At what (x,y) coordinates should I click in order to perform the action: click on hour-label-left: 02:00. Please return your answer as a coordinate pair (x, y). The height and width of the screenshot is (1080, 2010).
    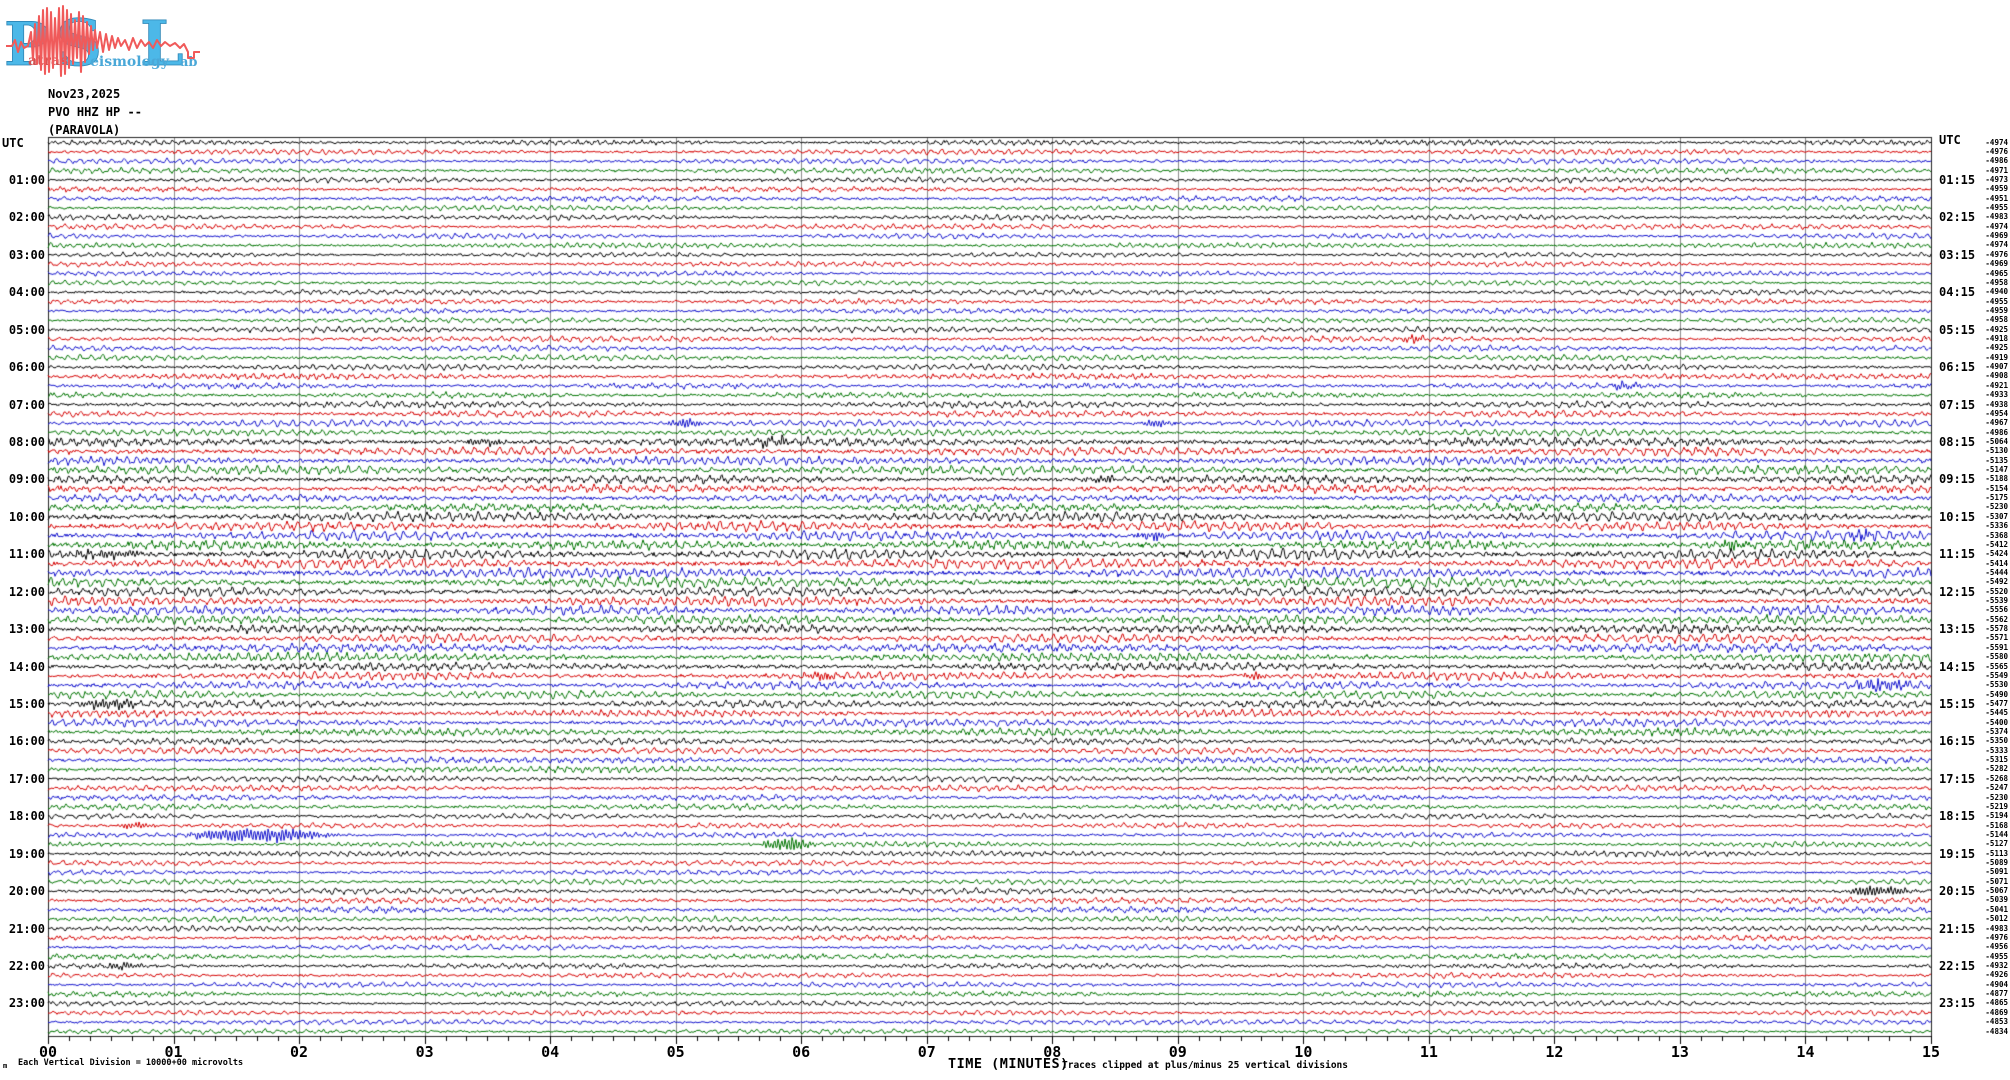
    Looking at the image, I should click on (26, 217).